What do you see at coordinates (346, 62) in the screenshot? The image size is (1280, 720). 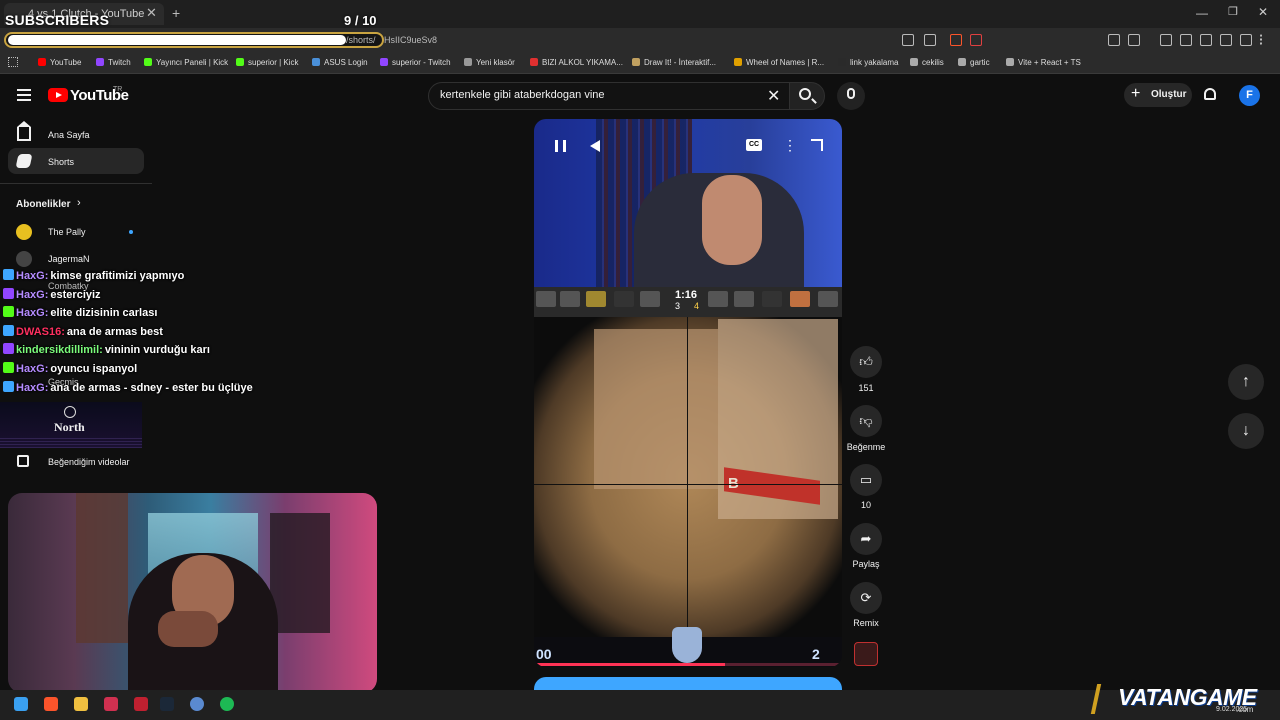 I see `bookmark-link: ASUS Login` at bounding box center [346, 62].